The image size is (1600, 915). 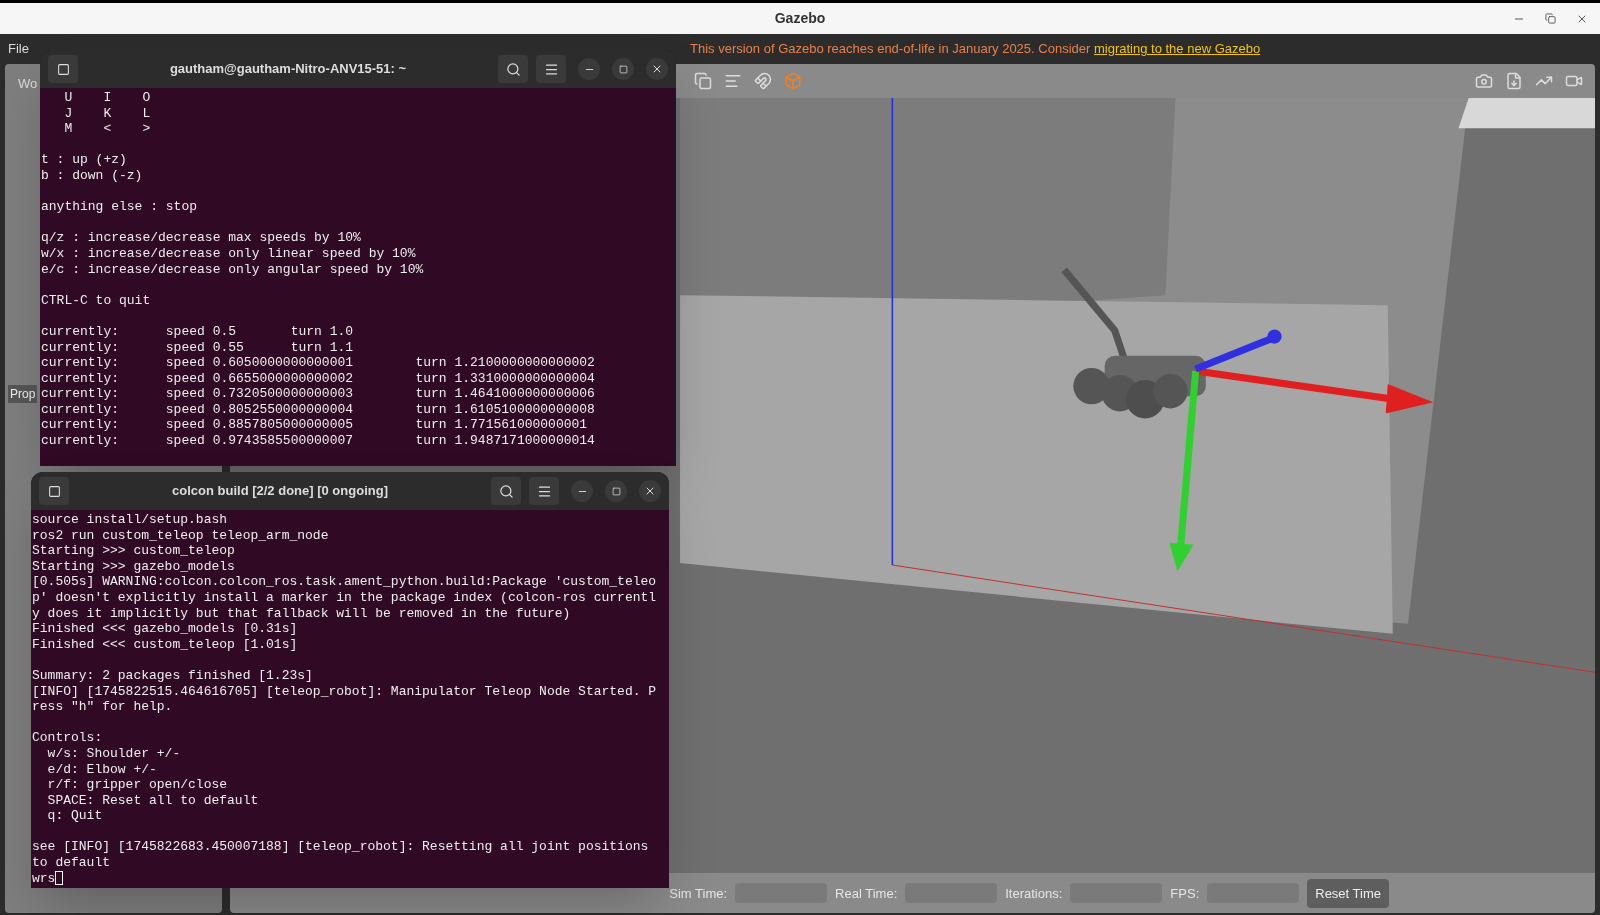 I want to click on terminal-line: currently: speed 0.7320500000000003 turn 1.4641000000000006, so click(x=318, y=394).